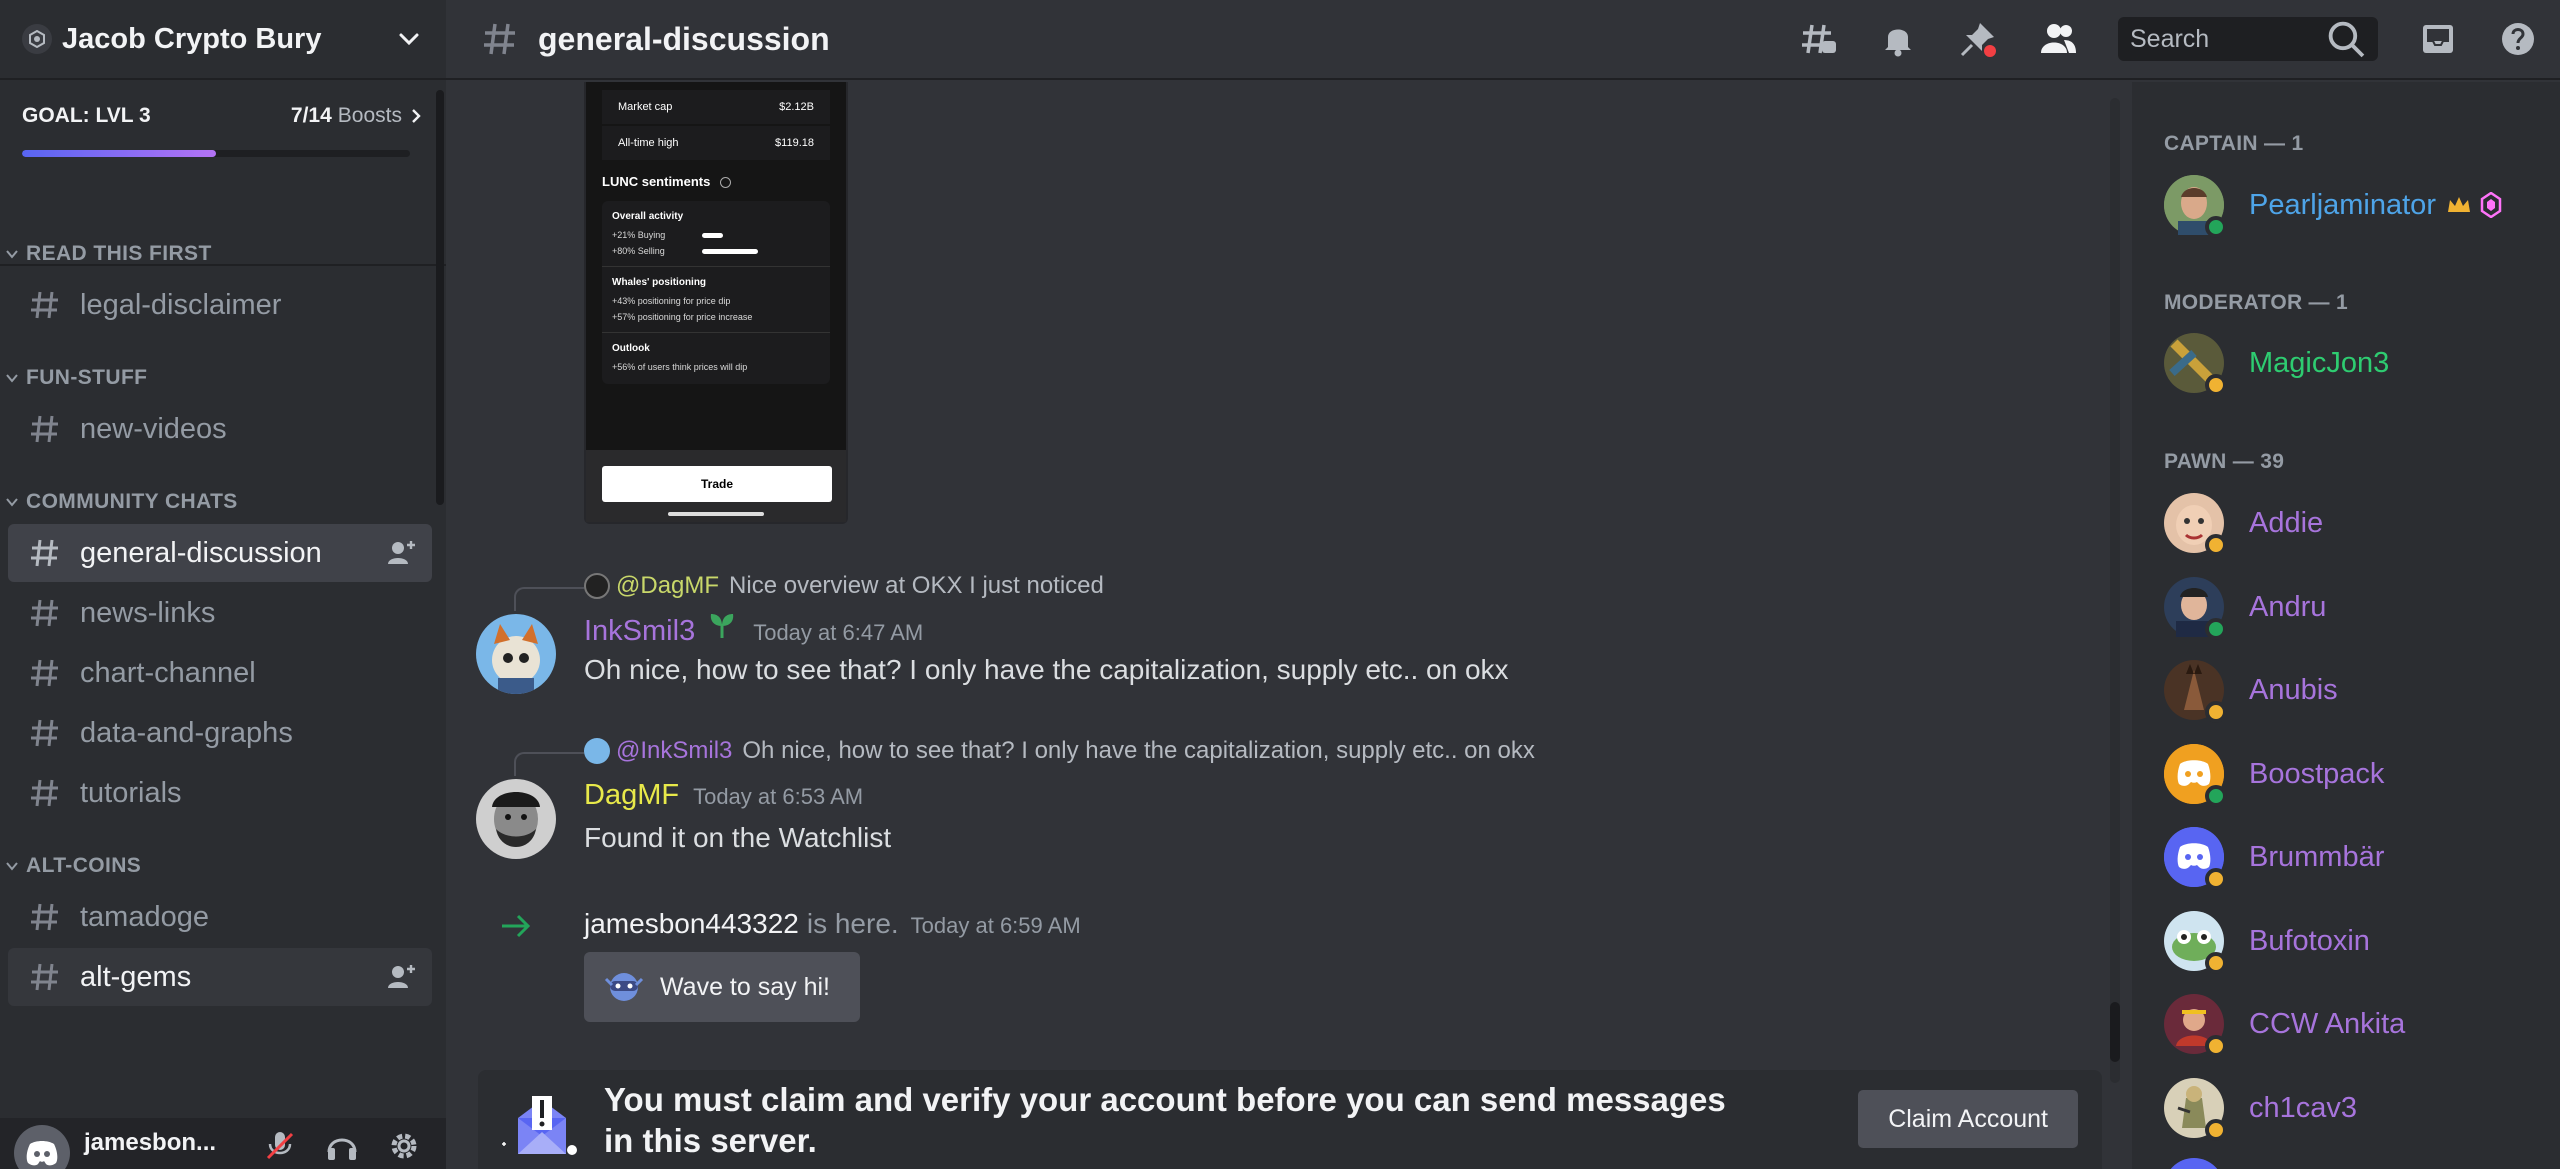 The image size is (2560, 1169). I want to click on member-item: Pearljaminator, so click(2333, 206).